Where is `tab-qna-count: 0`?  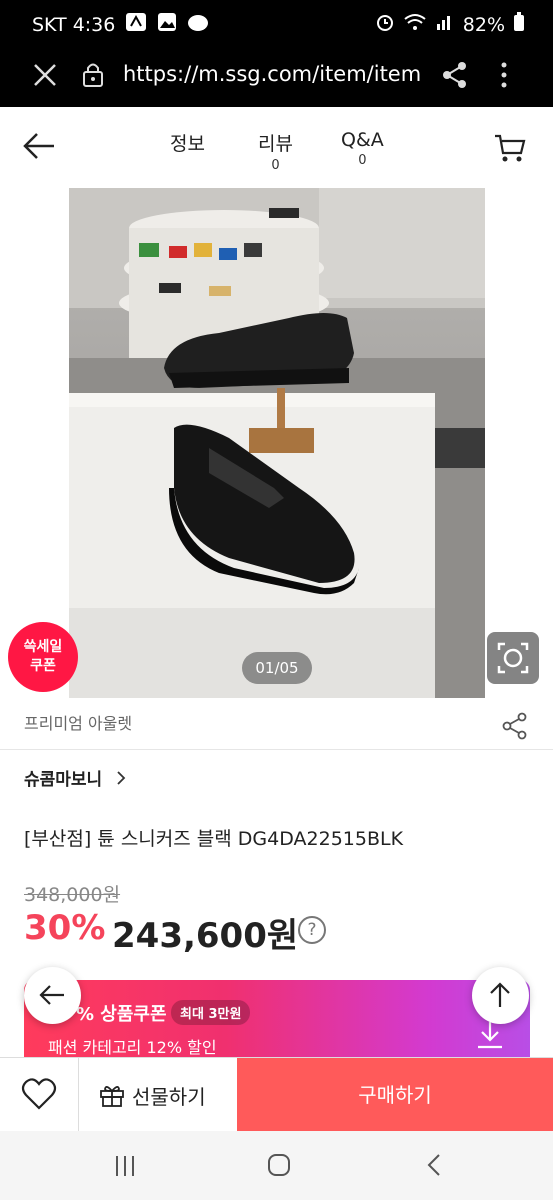 tab-qna-count: 0 is located at coordinates (362, 160).